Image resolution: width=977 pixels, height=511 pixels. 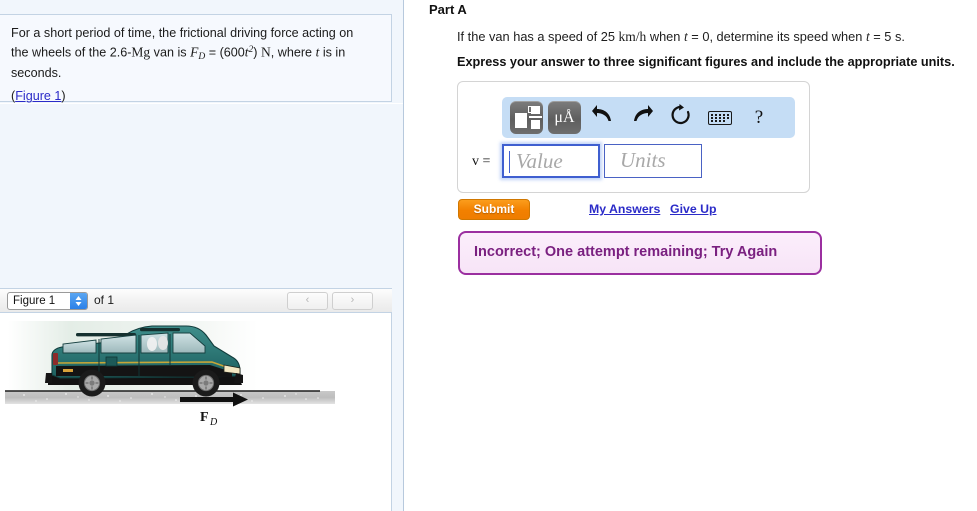 What do you see at coordinates (307, 301) in the screenshot?
I see `figure-prev-button: ‹` at bounding box center [307, 301].